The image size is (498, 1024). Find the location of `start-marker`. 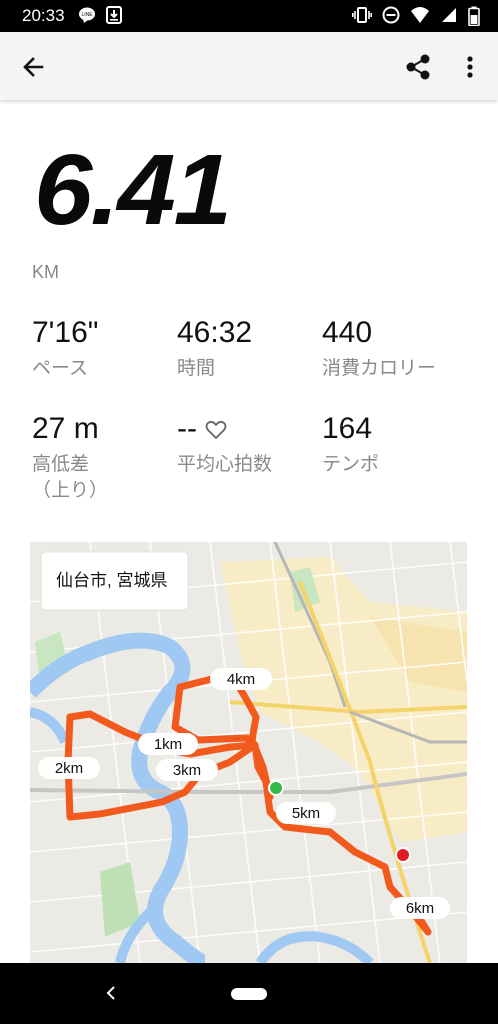

start-marker is located at coordinates (276, 788).